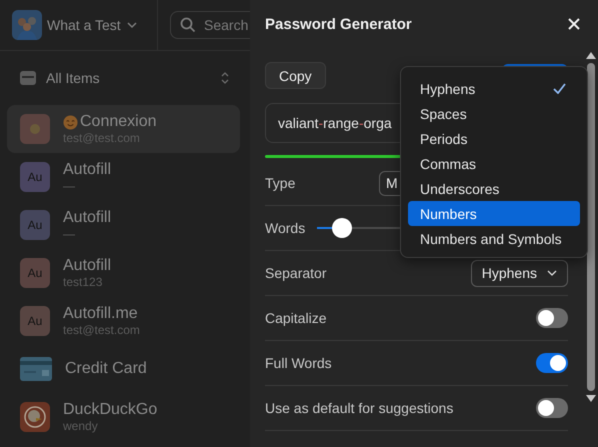  I want to click on menu-item: Spaces, so click(494, 113).